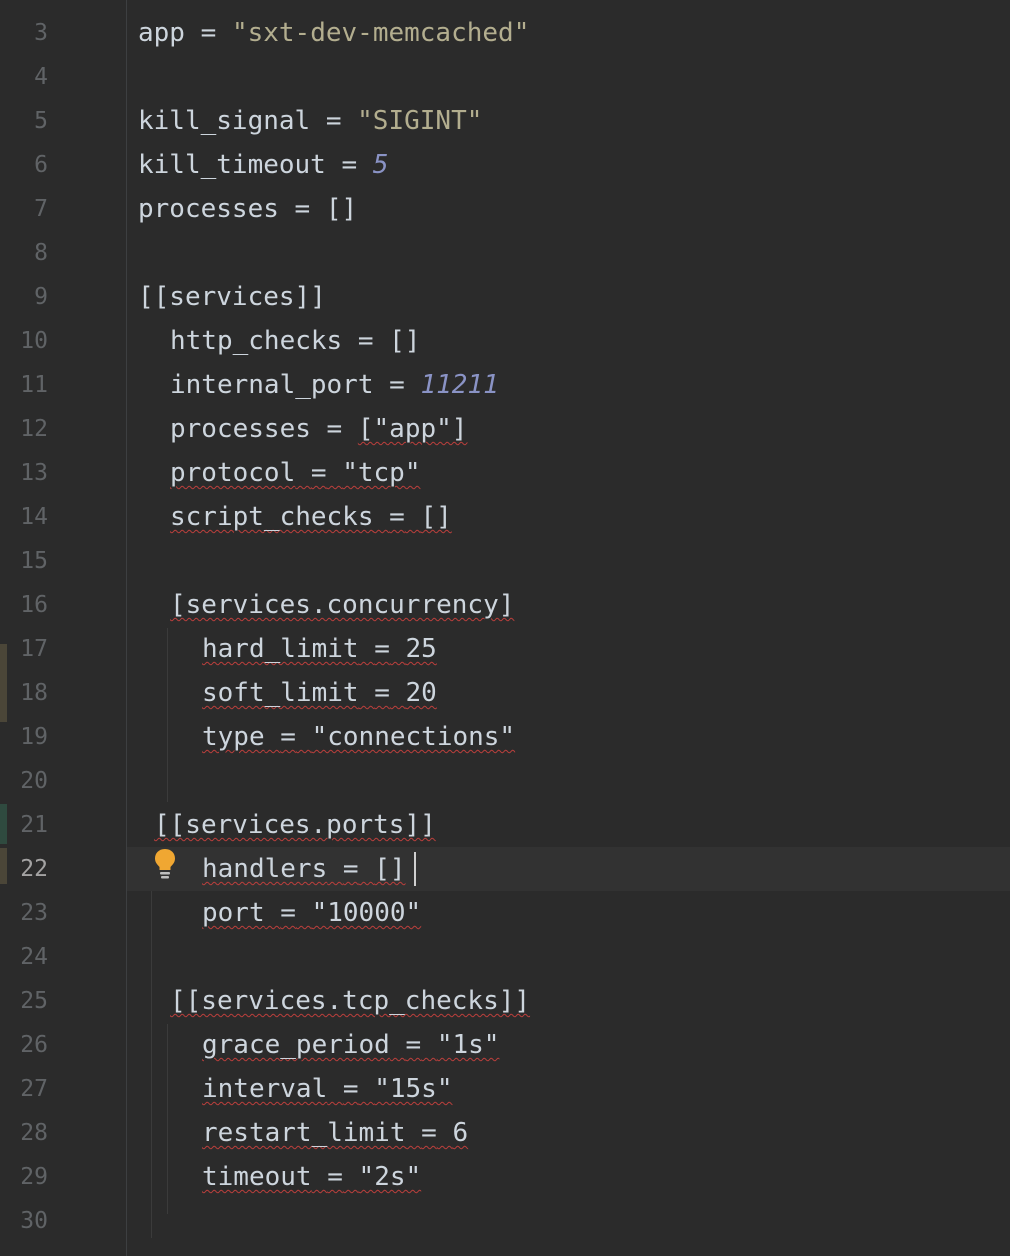 The image size is (1010, 1256). I want to click on code-line: processes = ["app"], so click(568, 429).